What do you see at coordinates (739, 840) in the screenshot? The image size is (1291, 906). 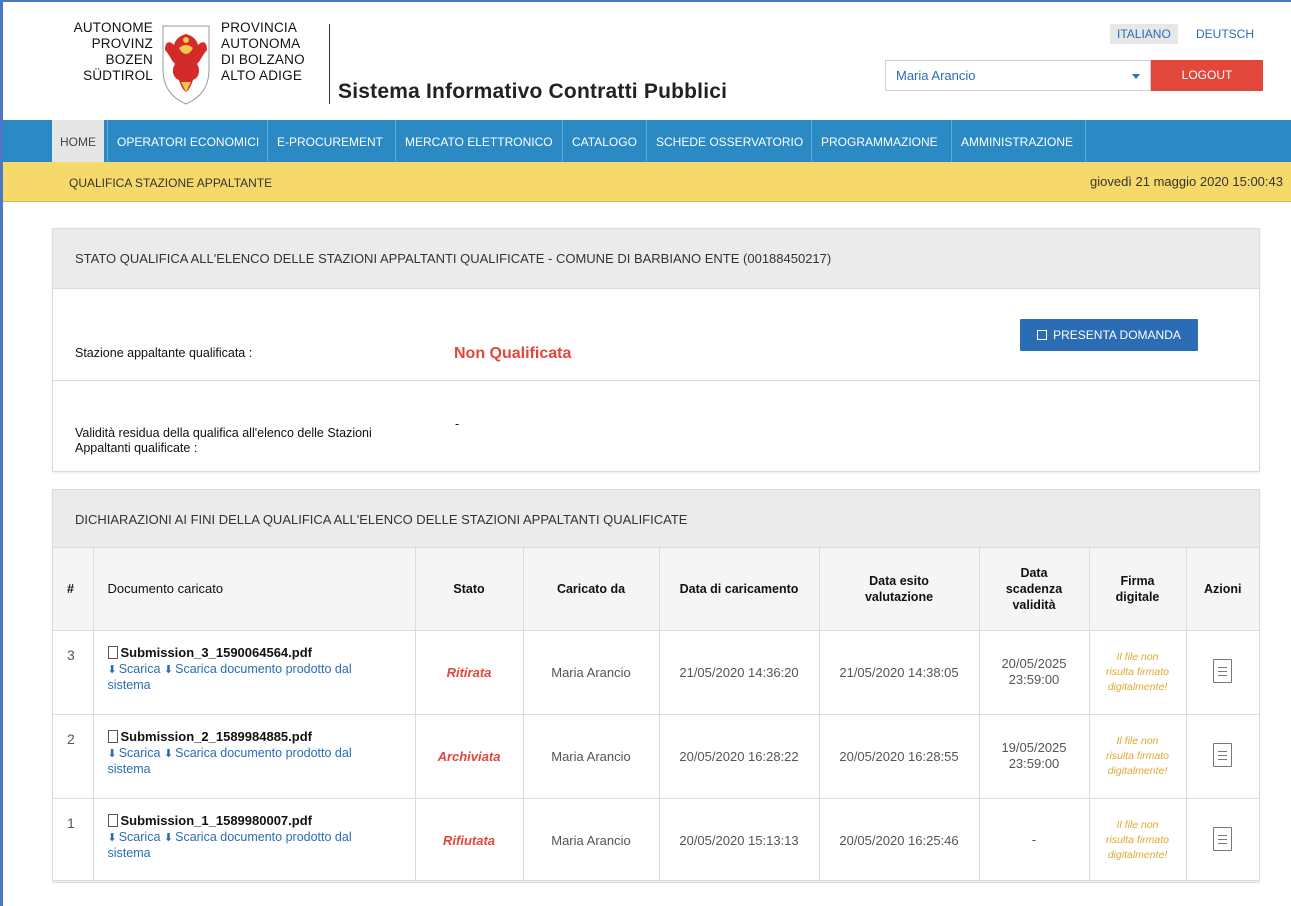 I see `row-data-caricamento: 20/05/2020 15:13:13` at bounding box center [739, 840].